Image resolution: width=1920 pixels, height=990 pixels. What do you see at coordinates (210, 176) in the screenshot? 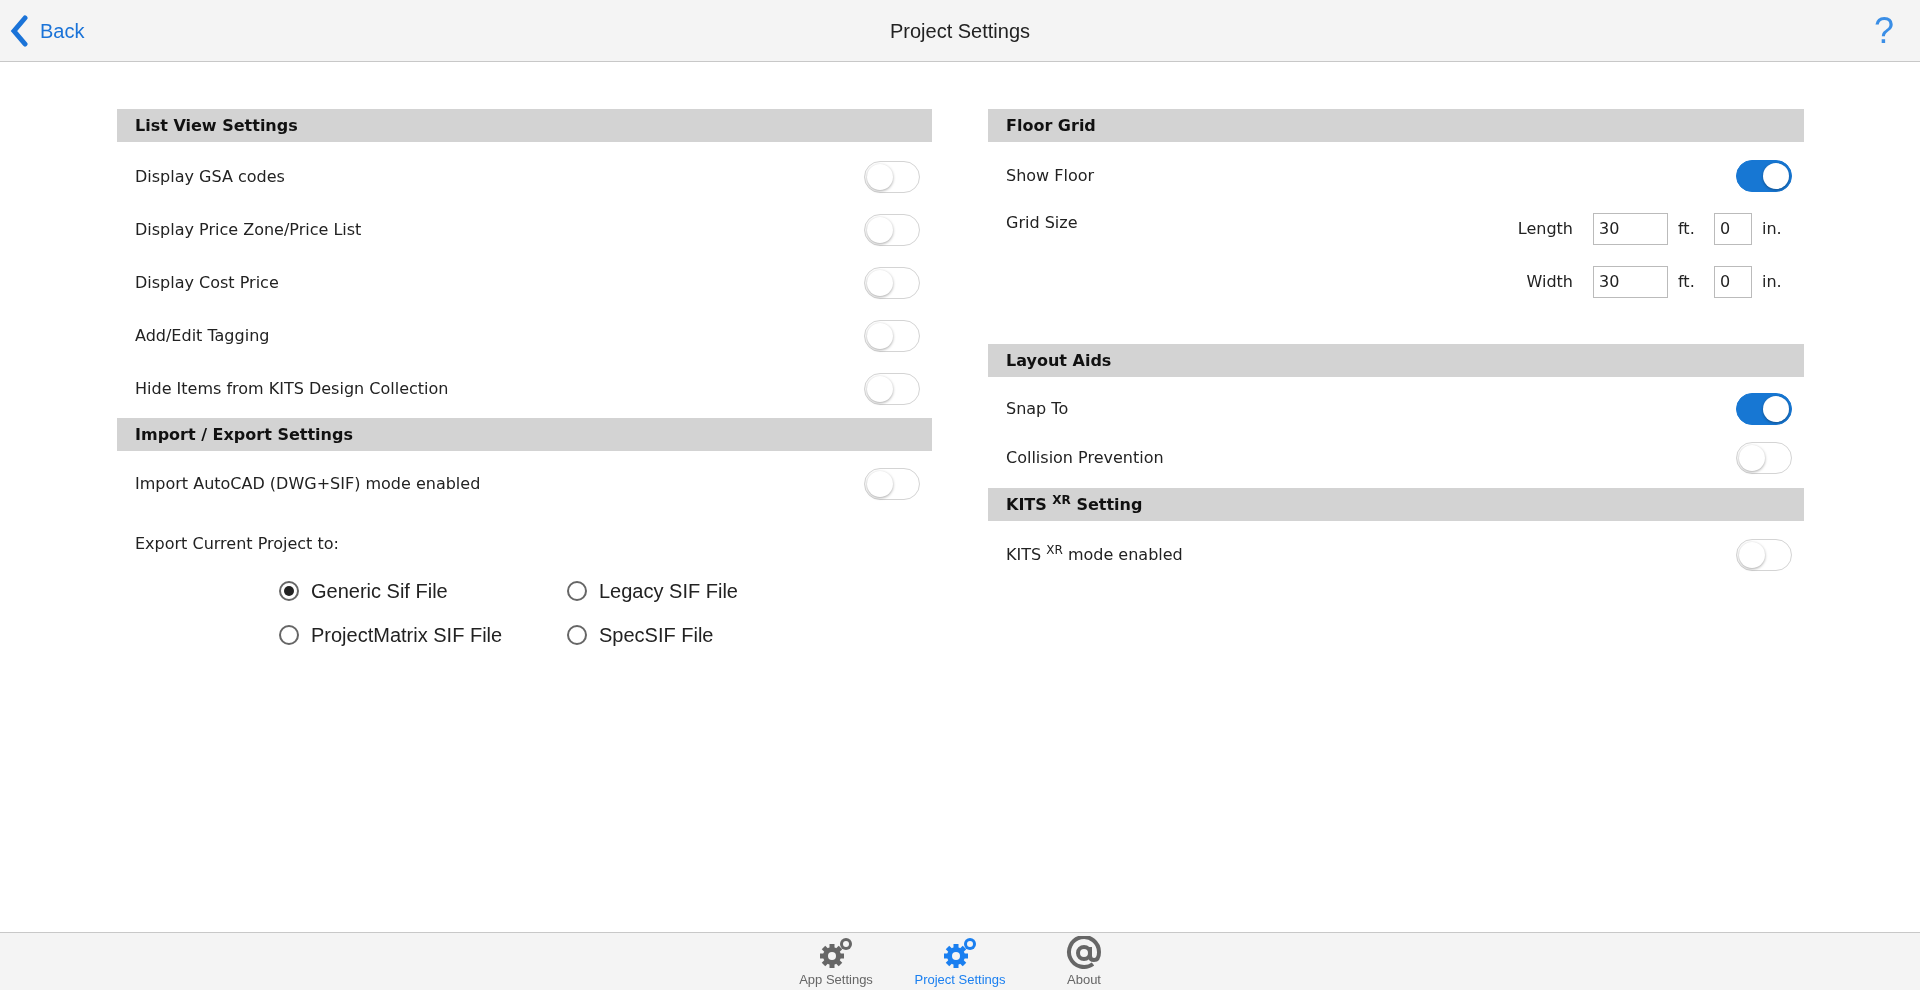
I see `setting-label: Display GSA codes` at bounding box center [210, 176].